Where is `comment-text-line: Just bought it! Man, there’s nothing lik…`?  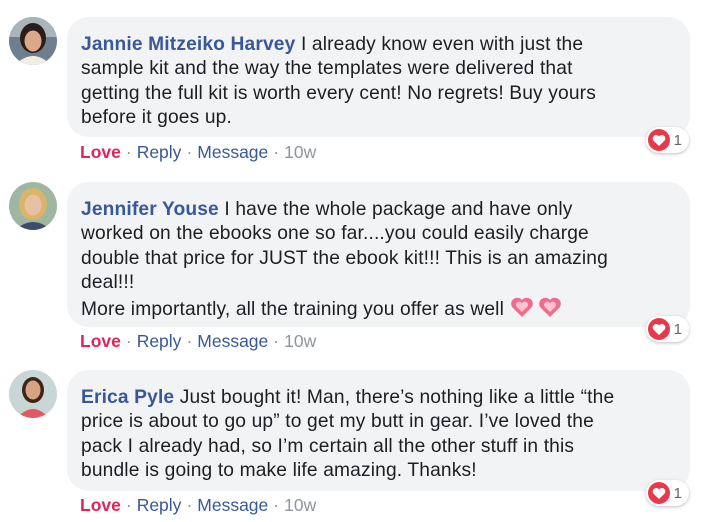
comment-text-line: Just bought it! Man, there’s nothing lik… is located at coordinates (397, 397).